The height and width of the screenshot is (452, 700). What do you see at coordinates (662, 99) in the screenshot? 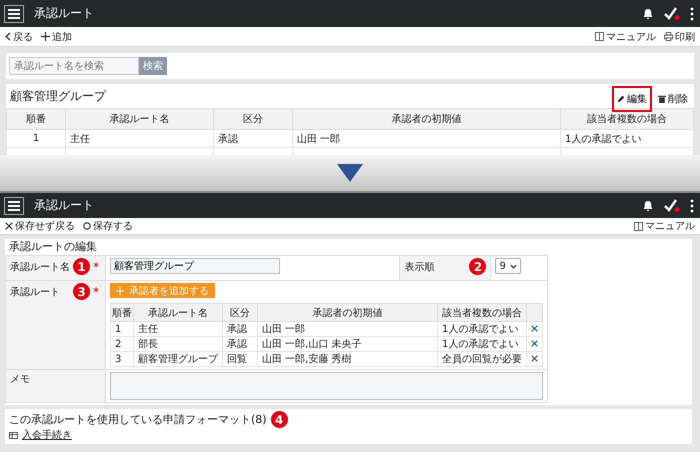
I see `trash-icon` at bounding box center [662, 99].